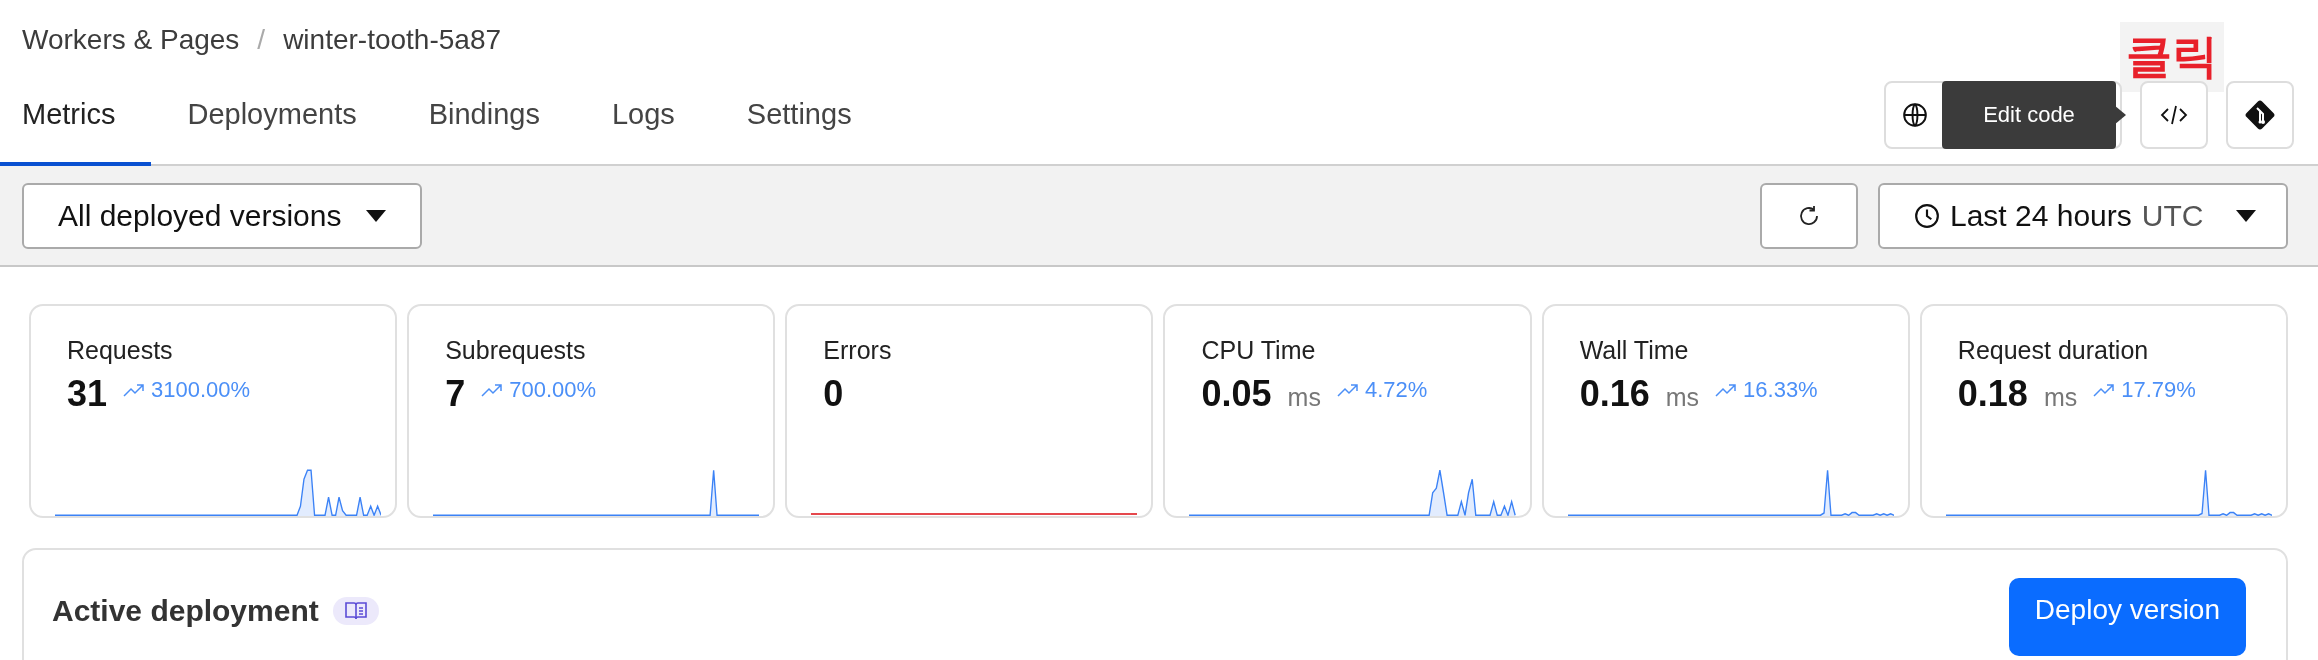  Describe the element at coordinates (515, 350) in the screenshot. I see `metric-title: Subrequests` at that location.